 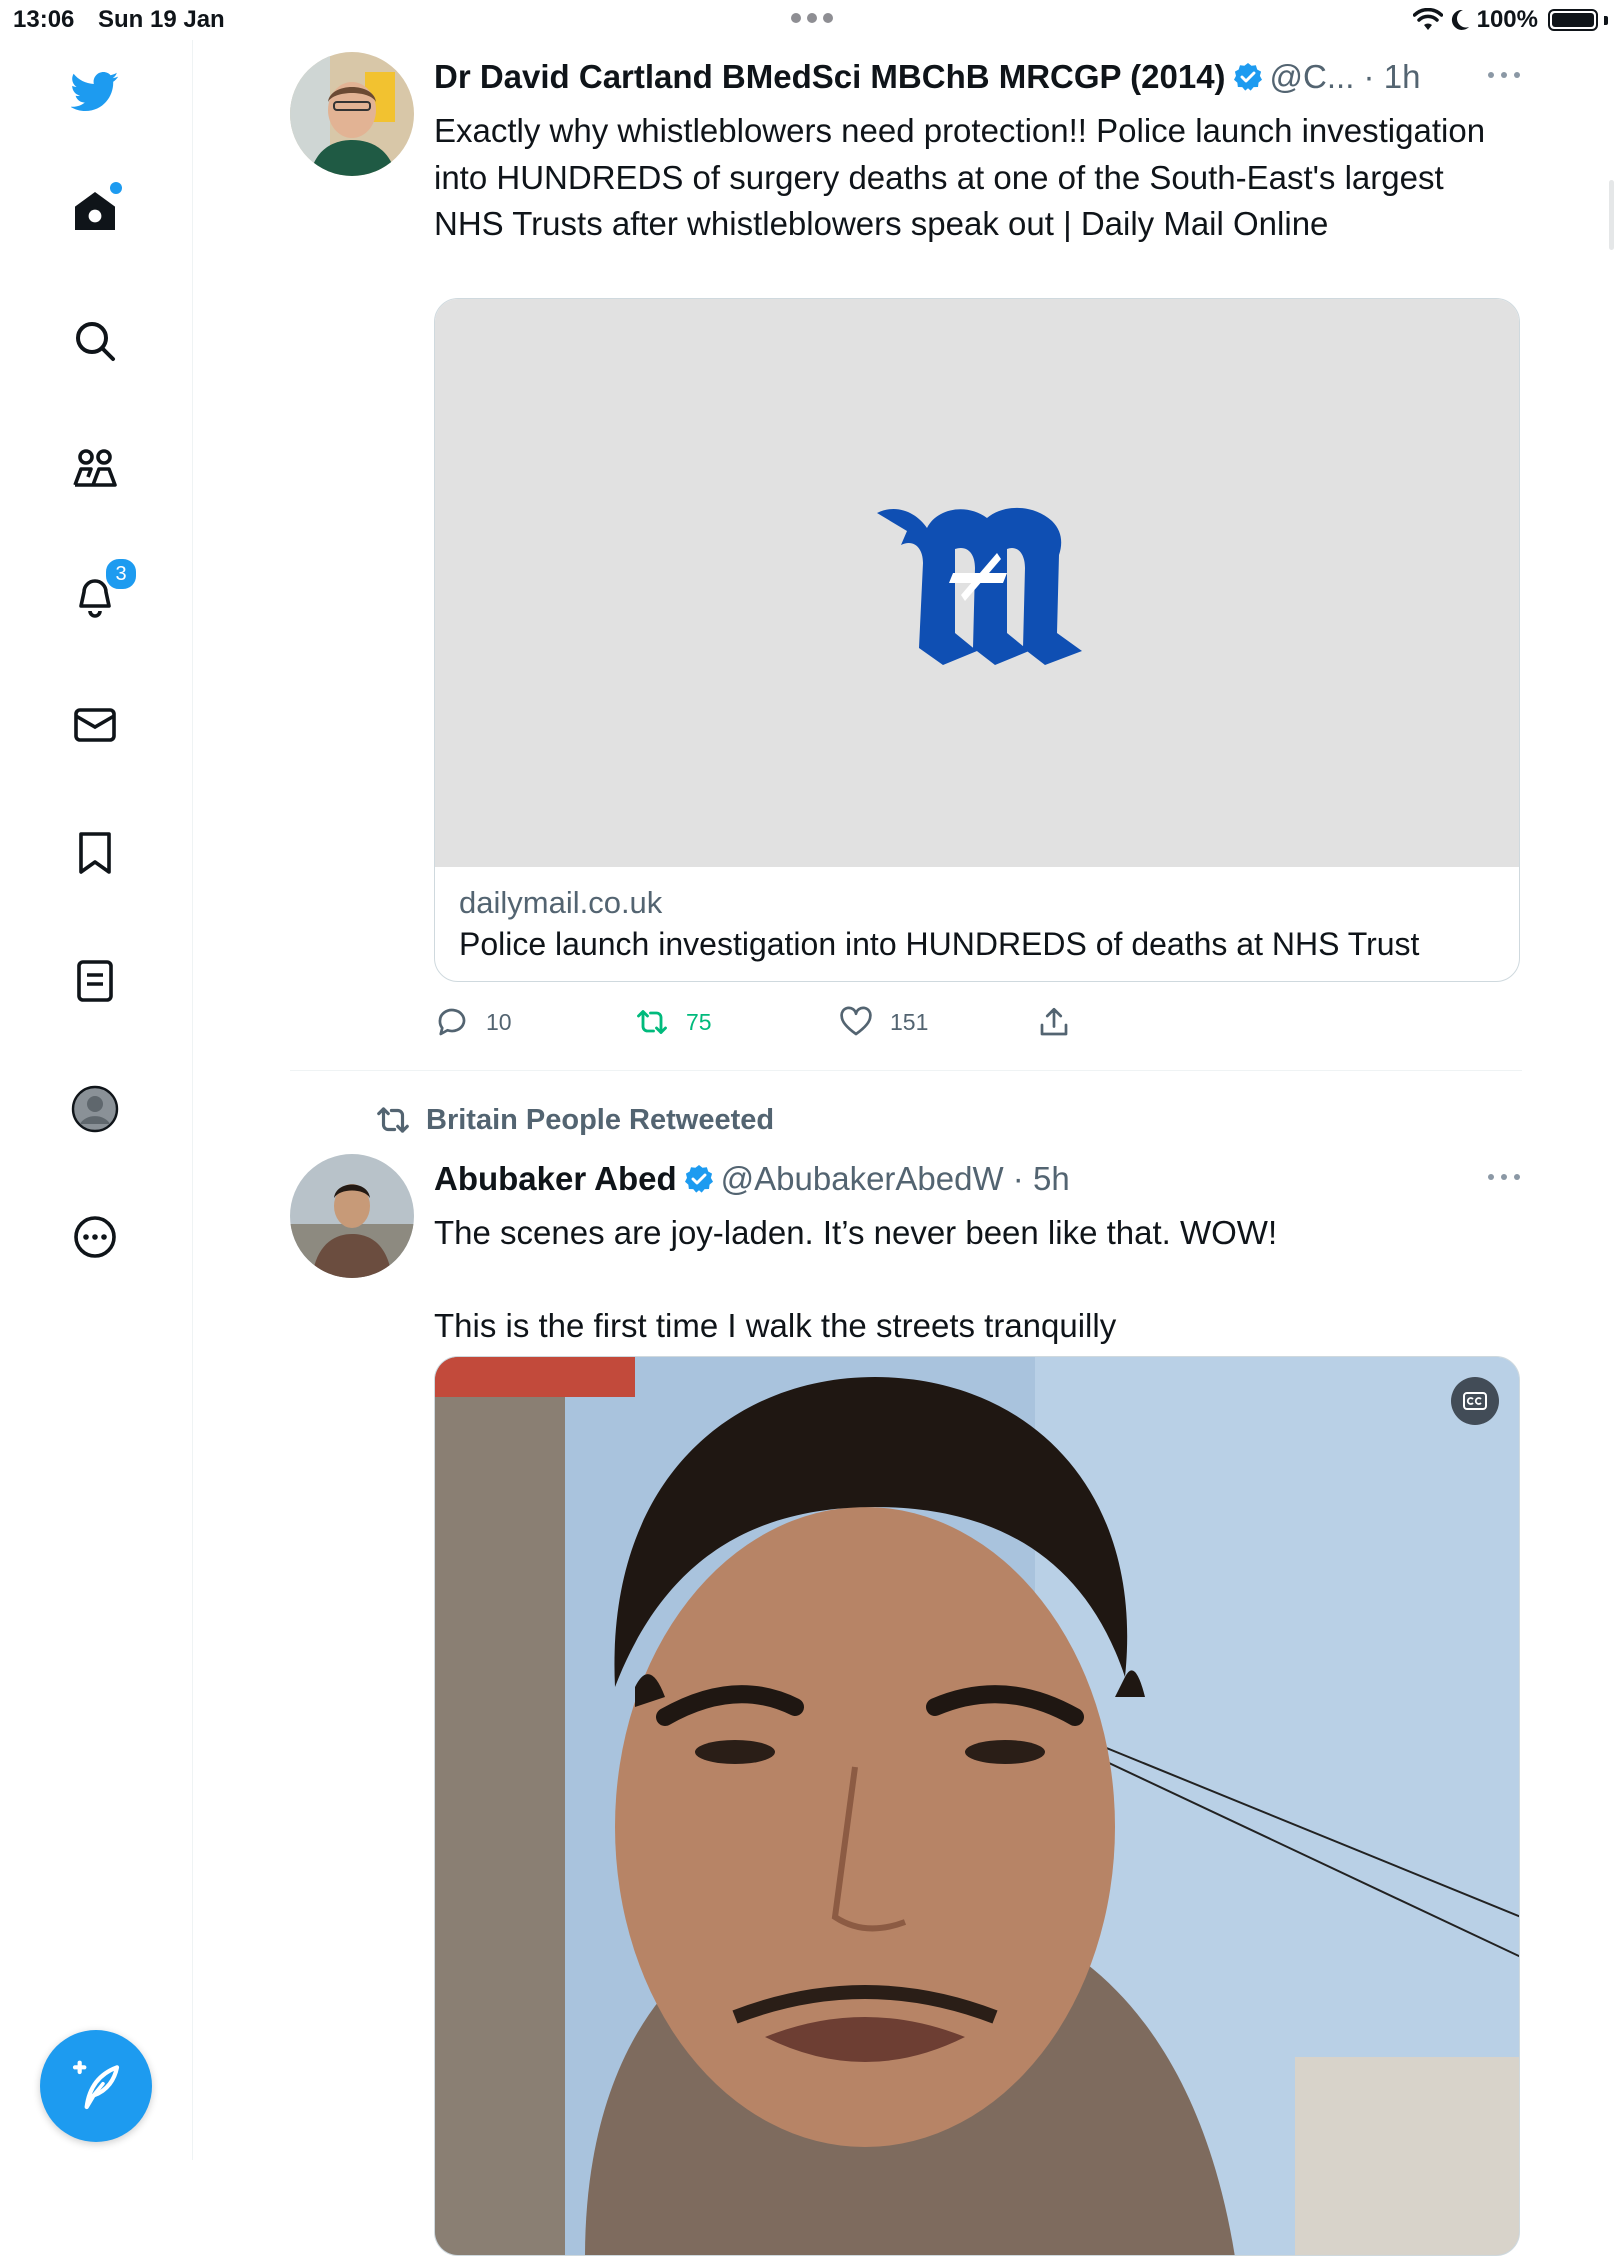 I want to click on tweet-1-avatar, so click(x=352, y=114).